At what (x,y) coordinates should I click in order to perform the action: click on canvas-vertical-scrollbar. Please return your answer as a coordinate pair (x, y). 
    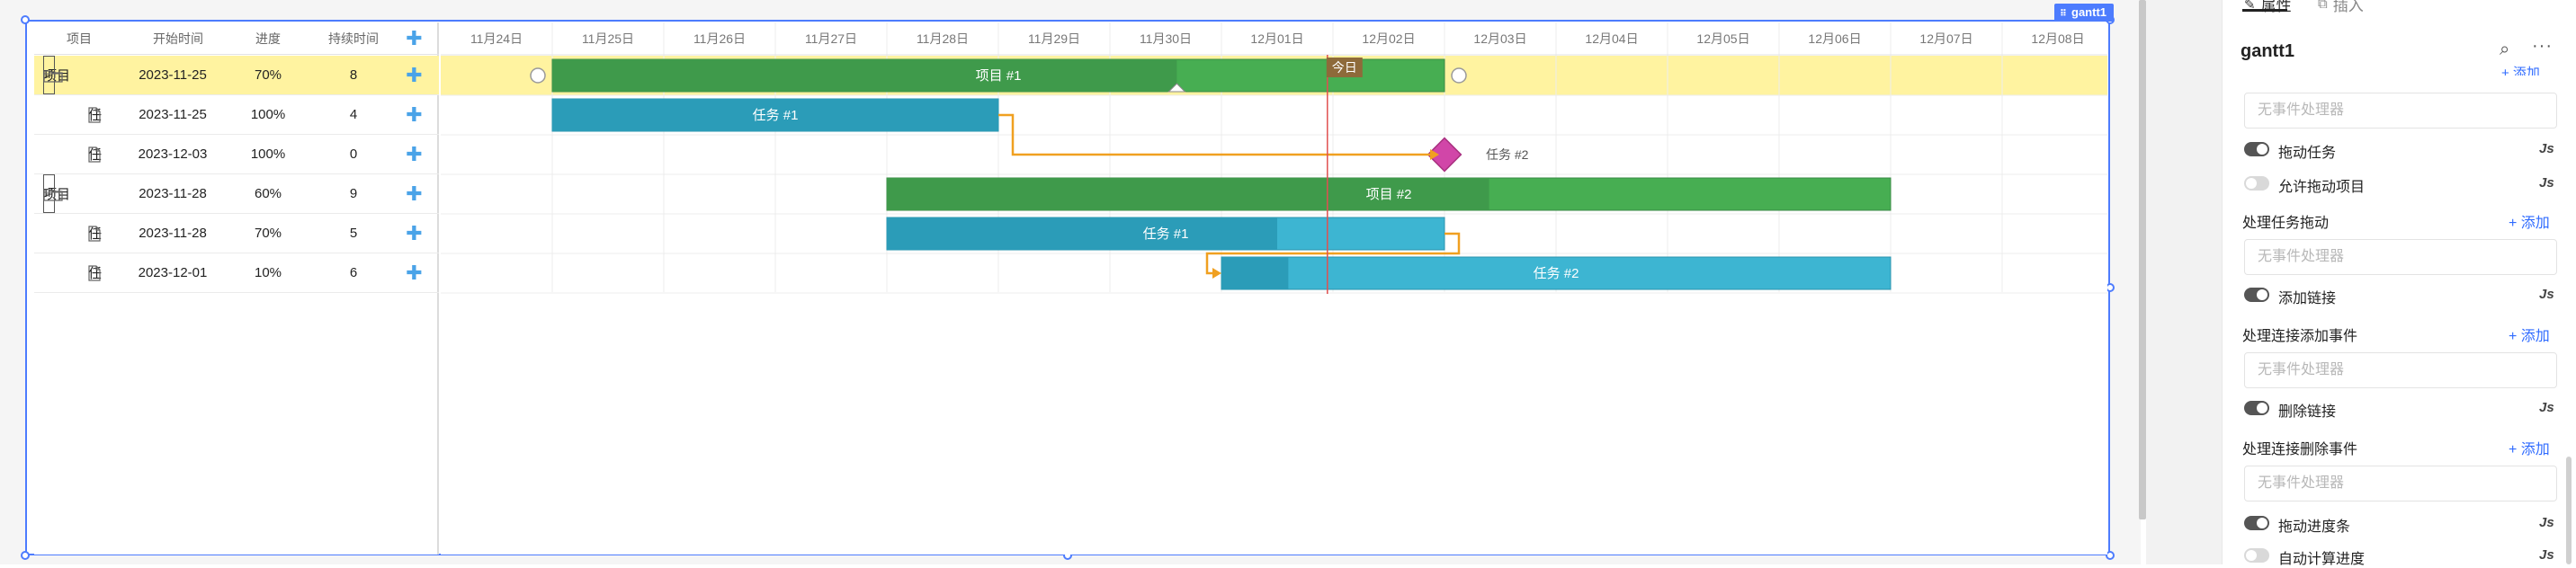
    Looking at the image, I should click on (2142, 259).